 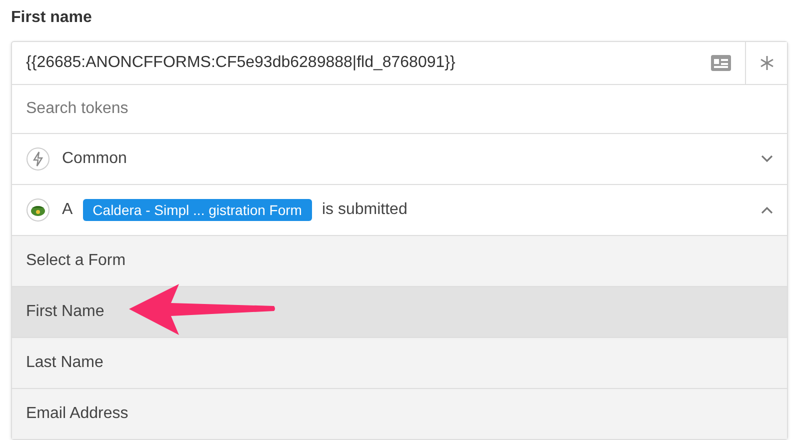 What do you see at coordinates (399, 414) in the screenshot?
I see `token-item: Email Address` at bounding box center [399, 414].